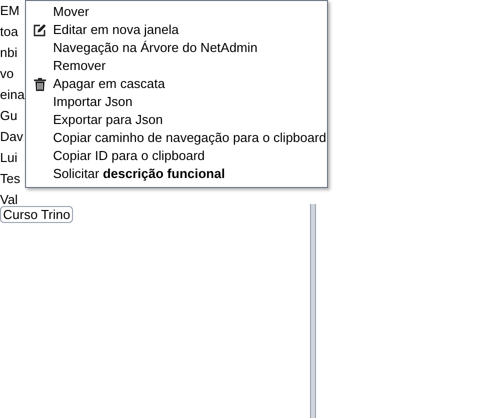  I want to click on menu-item: Solicitar descrição funcional, so click(139, 174).